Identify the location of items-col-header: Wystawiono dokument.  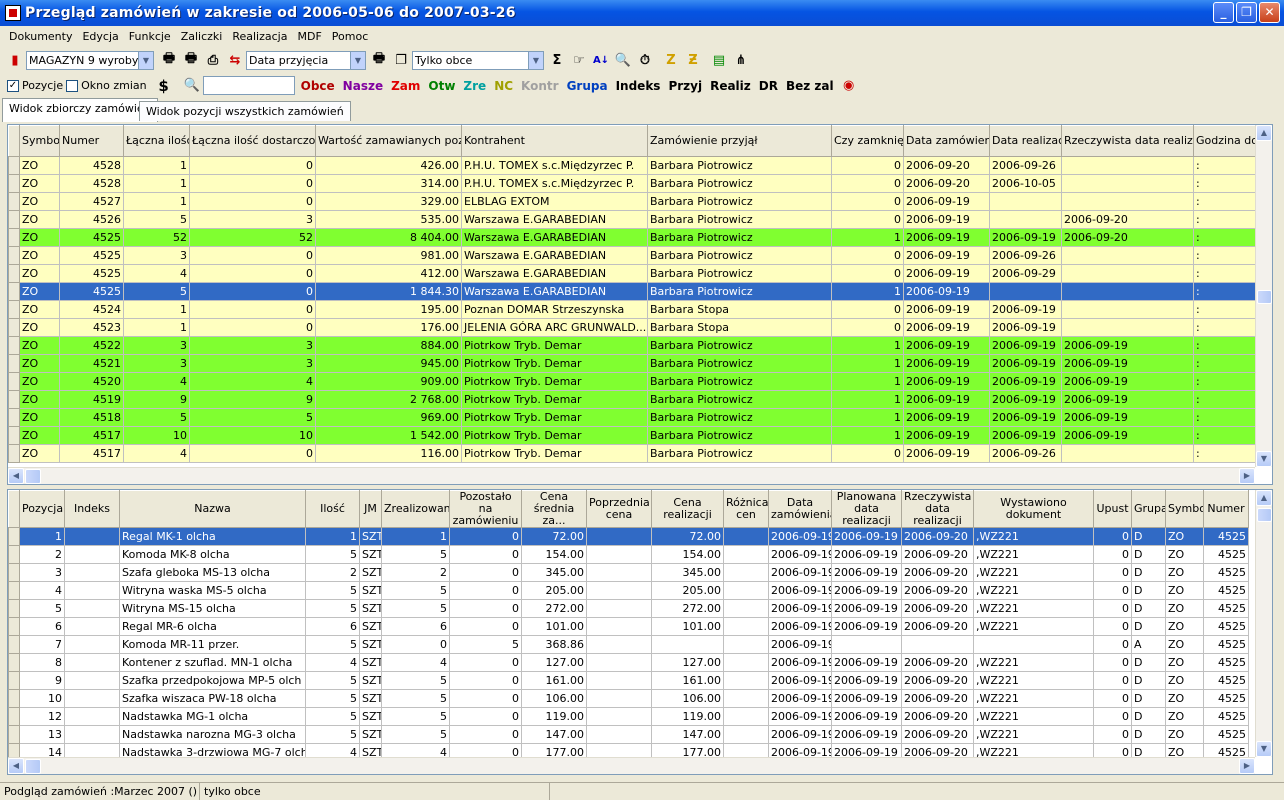
(1033, 509).